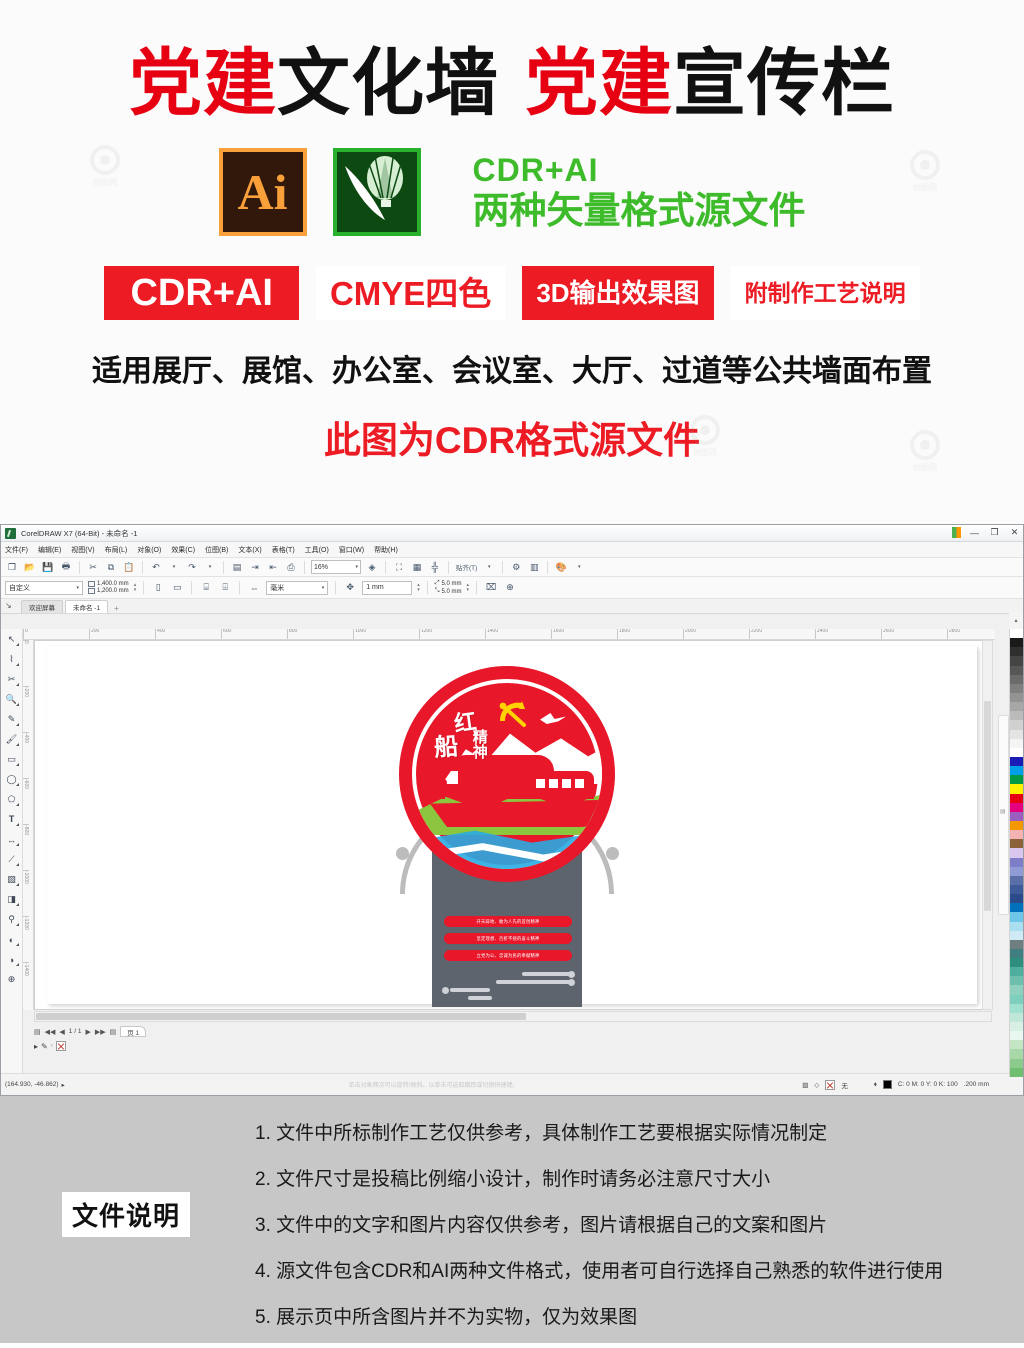 This screenshot has width=1024, height=1348. What do you see at coordinates (11, 719) in the screenshot?
I see `freehand-tool: ✎` at bounding box center [11, 719].